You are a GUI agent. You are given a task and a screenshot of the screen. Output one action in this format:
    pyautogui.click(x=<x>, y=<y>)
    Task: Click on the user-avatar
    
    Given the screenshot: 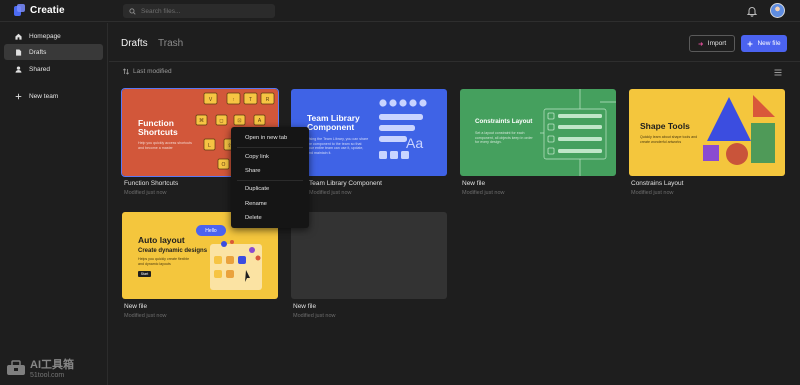 What is the action you would take?
    pyautogui.click(x=777, y=10)
    